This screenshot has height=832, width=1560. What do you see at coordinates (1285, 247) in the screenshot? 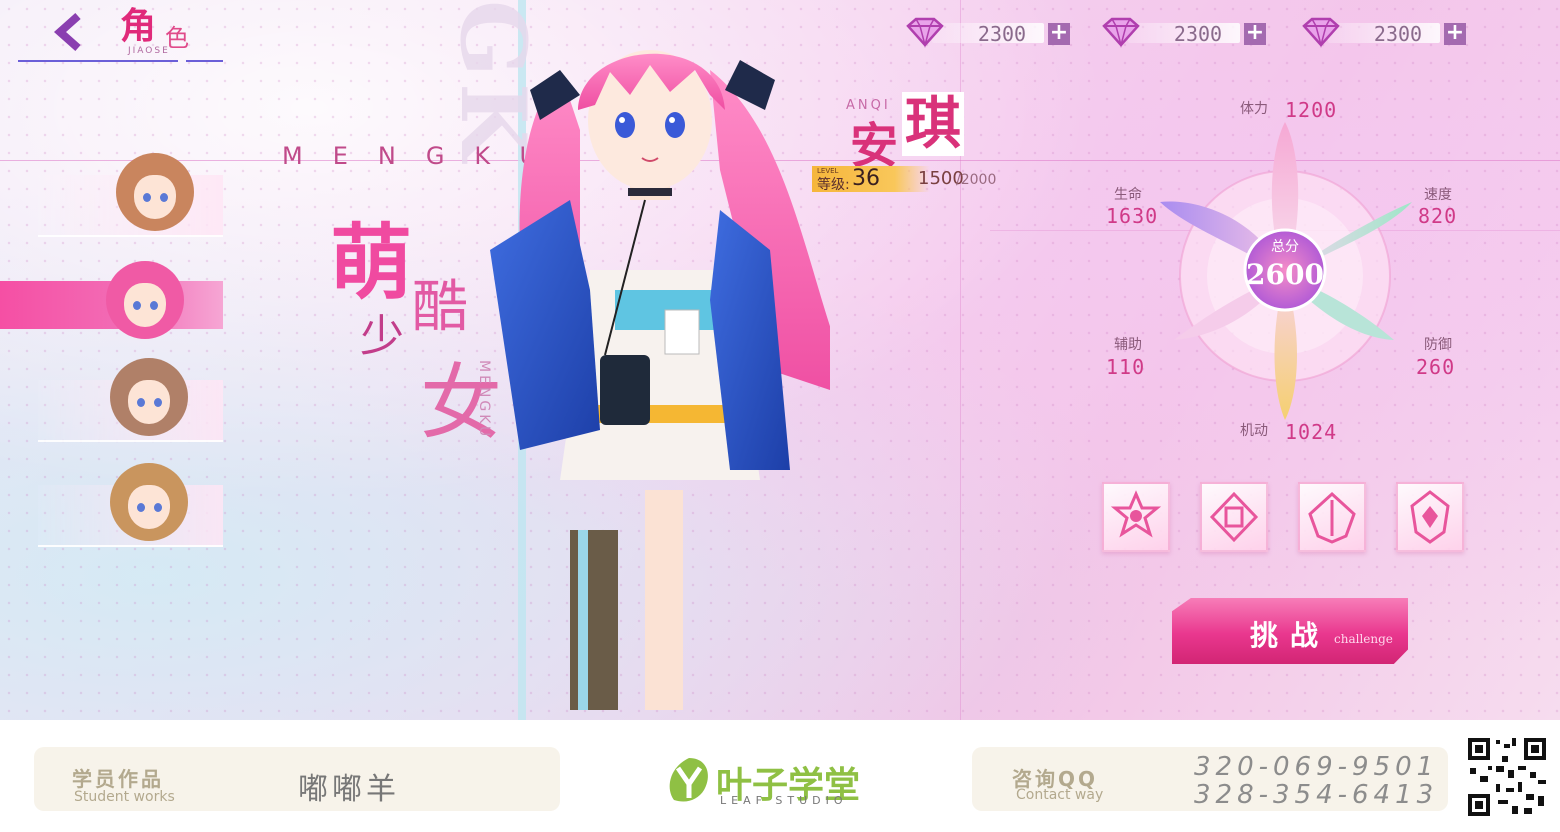
I see `total-score-label: 总分` at bounding box center [1285, 247].